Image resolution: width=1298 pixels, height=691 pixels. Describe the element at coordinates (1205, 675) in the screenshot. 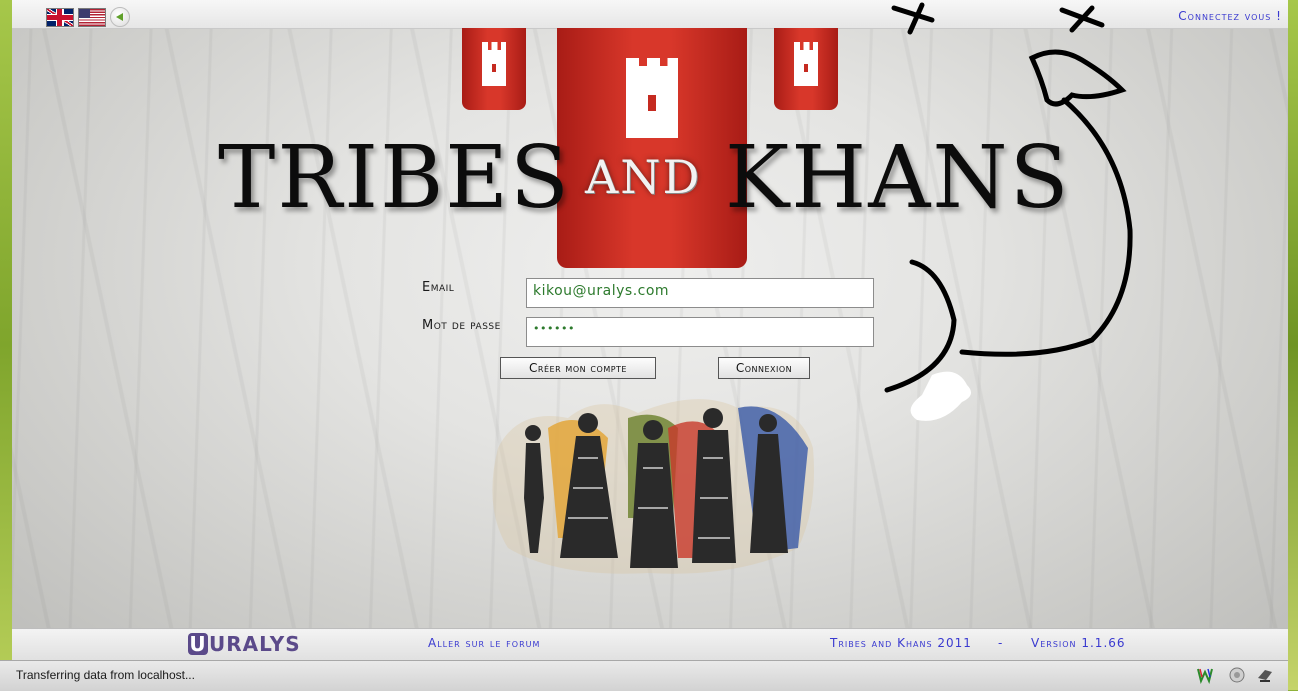

I see `extension-w-icon` at that location.